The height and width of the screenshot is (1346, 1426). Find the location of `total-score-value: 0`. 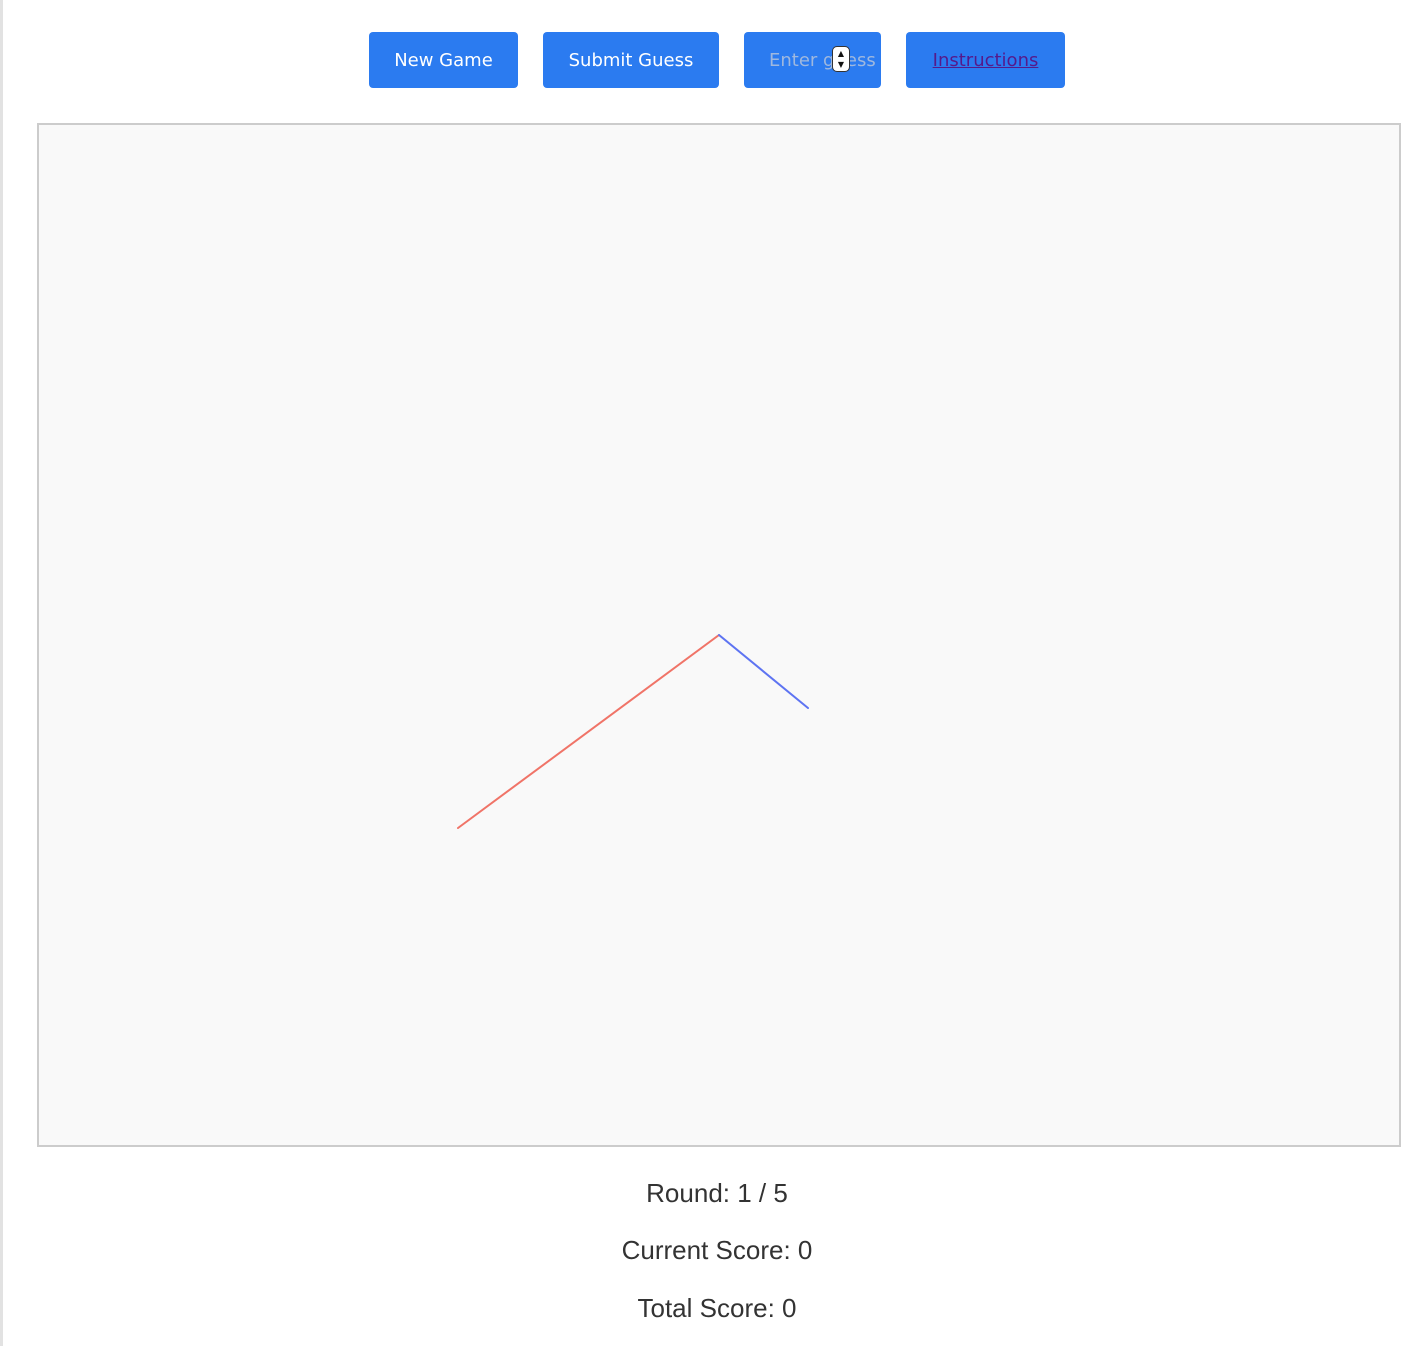

total-score-value: 0 is located at coordinates (789, 1308).